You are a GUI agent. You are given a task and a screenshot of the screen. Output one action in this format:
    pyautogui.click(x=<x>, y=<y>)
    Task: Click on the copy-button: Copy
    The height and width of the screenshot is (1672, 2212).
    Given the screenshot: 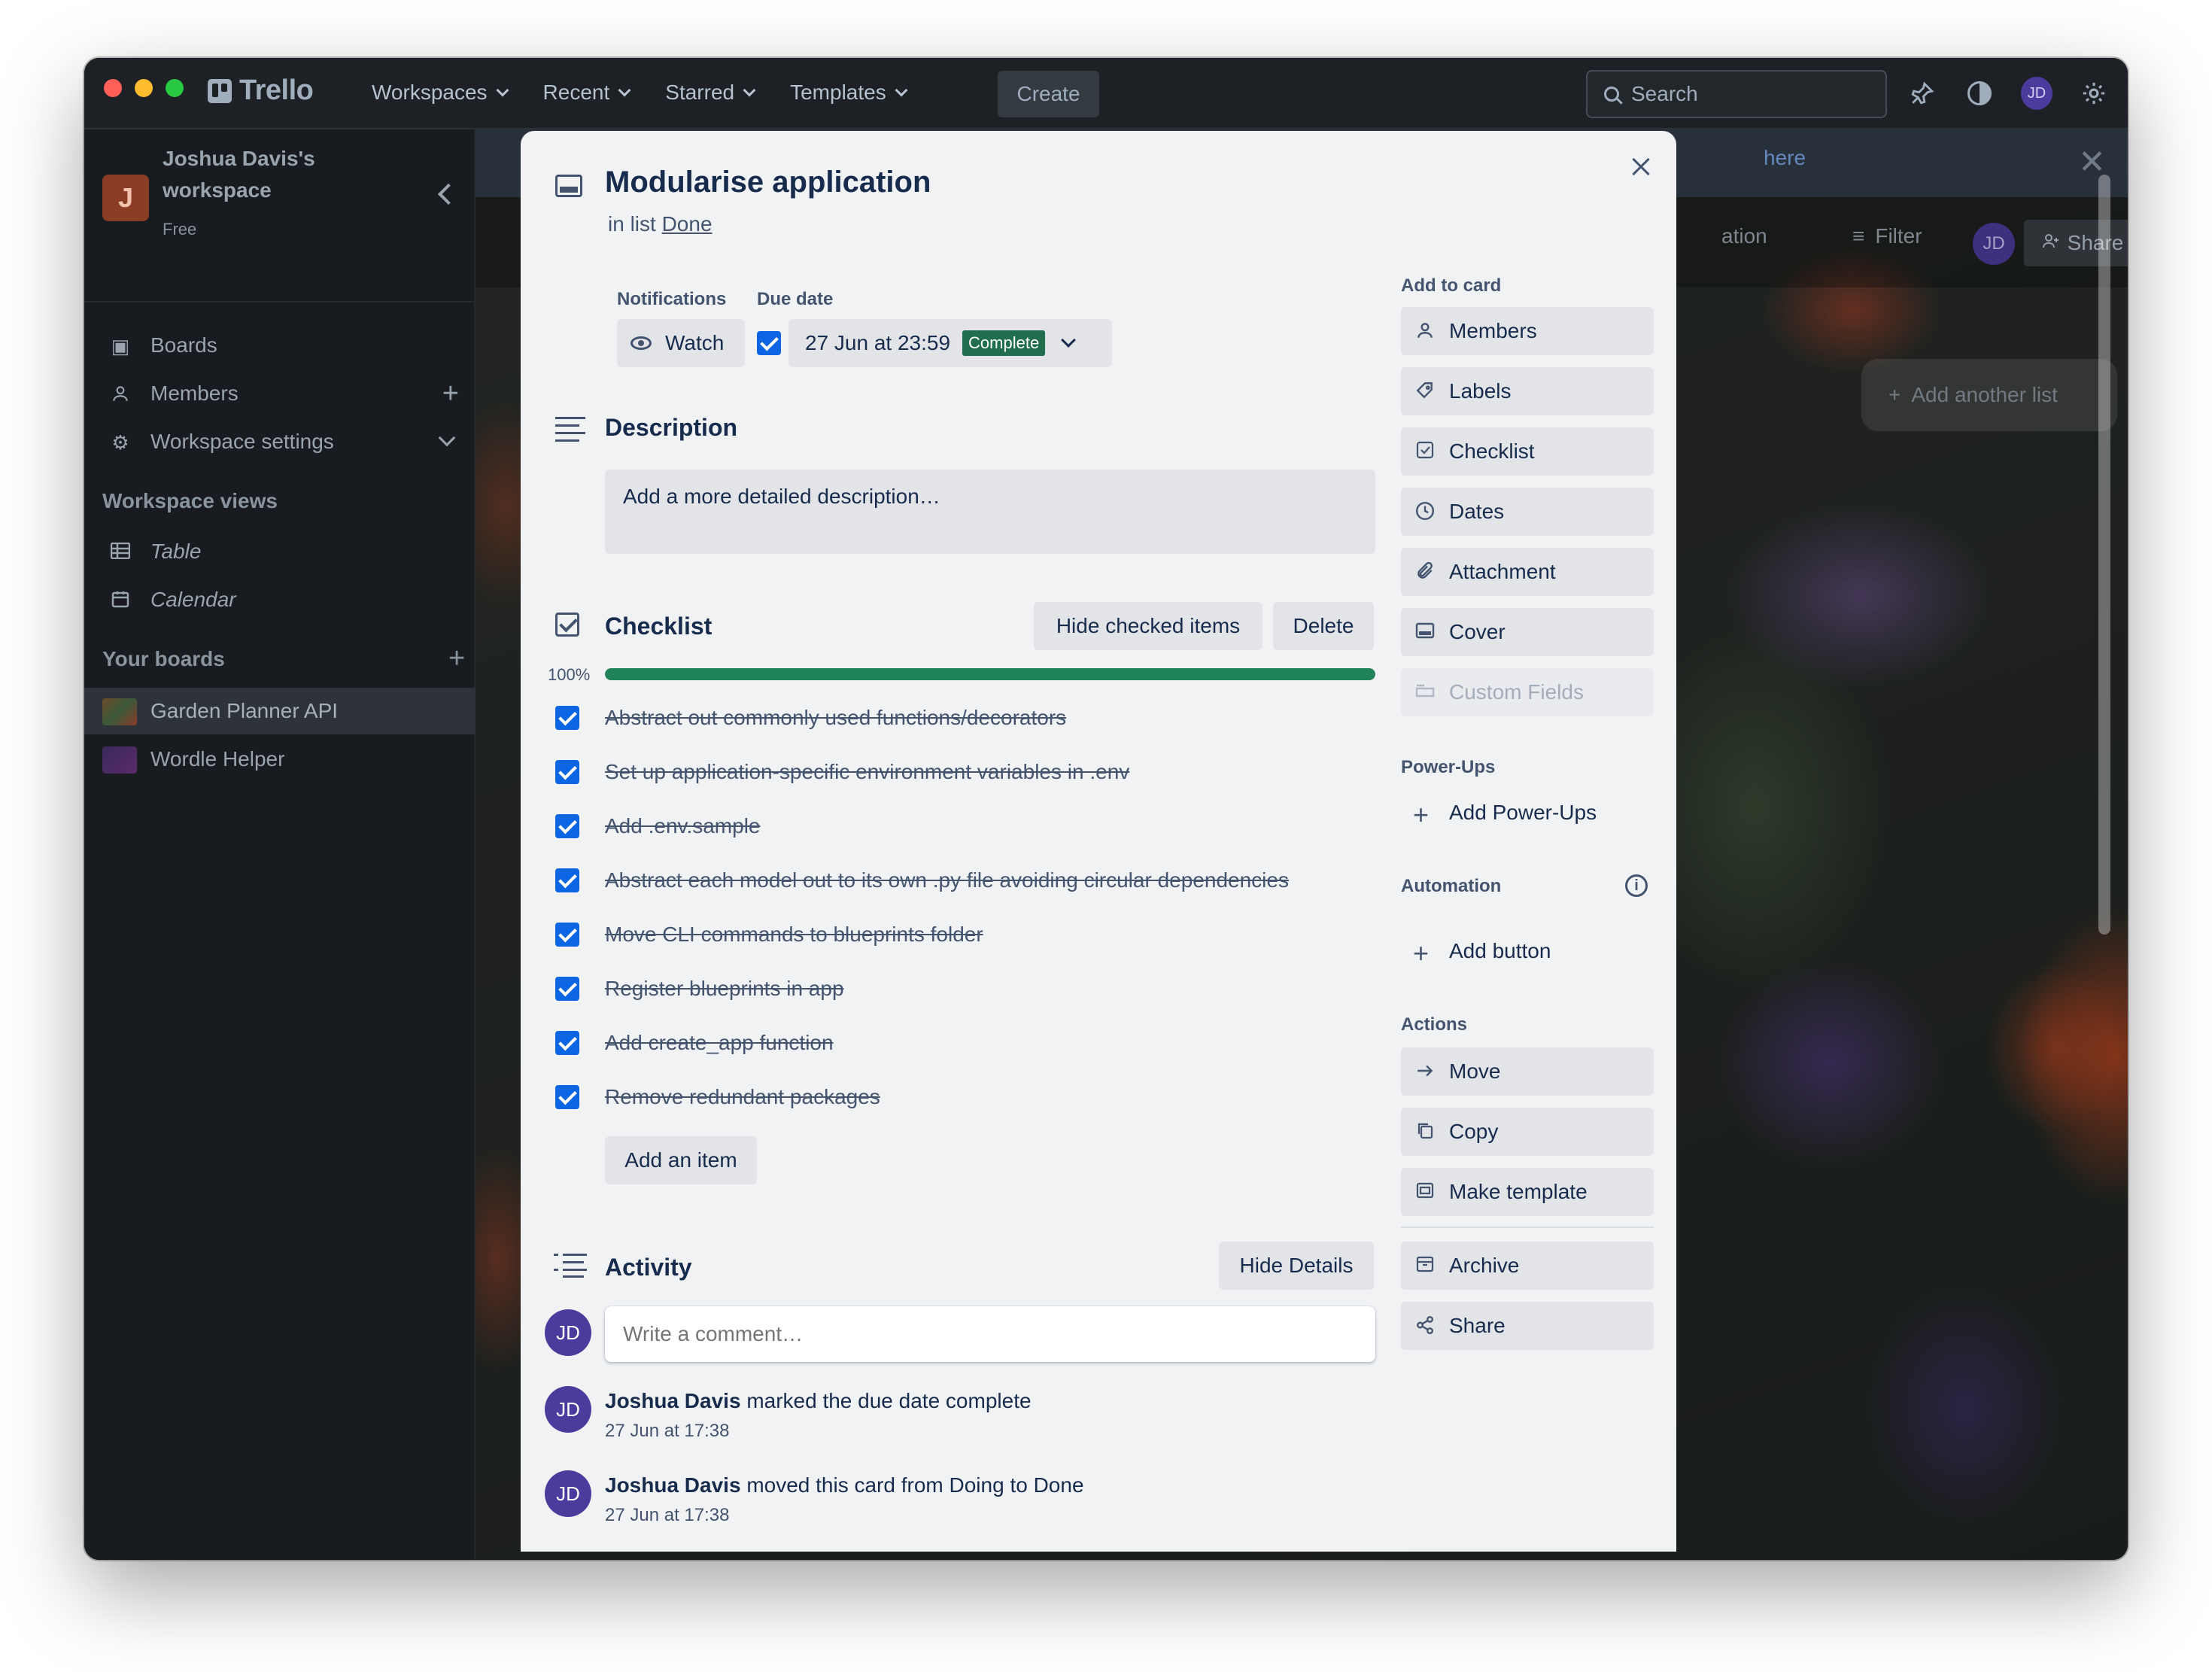 What is the action you would take?
    pyautogui.click(x=1527, y=1132)
    